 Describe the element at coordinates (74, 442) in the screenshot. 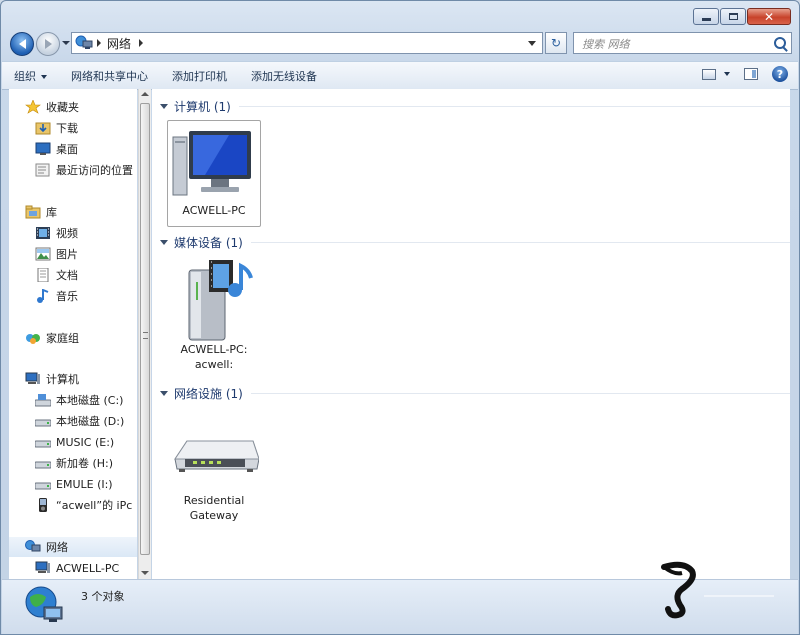

I see `nav-drive-e: MUSIC (E:)` at that location.